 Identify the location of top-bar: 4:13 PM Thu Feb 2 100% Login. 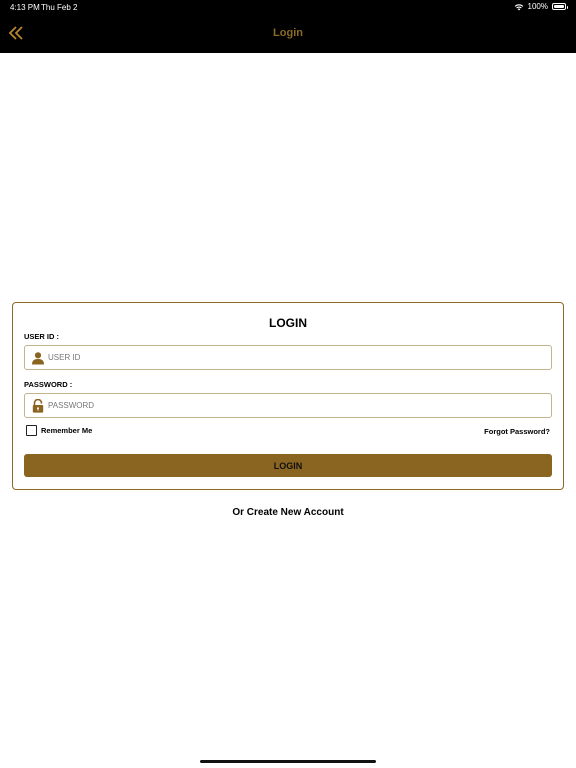
(288, 26).